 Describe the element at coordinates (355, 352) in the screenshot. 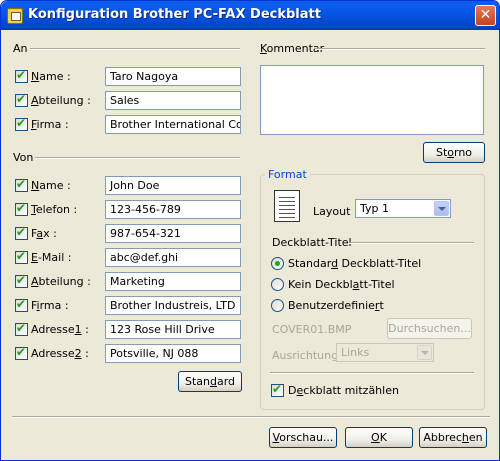

I see `ausrichtung-select-value: Links` at that location.